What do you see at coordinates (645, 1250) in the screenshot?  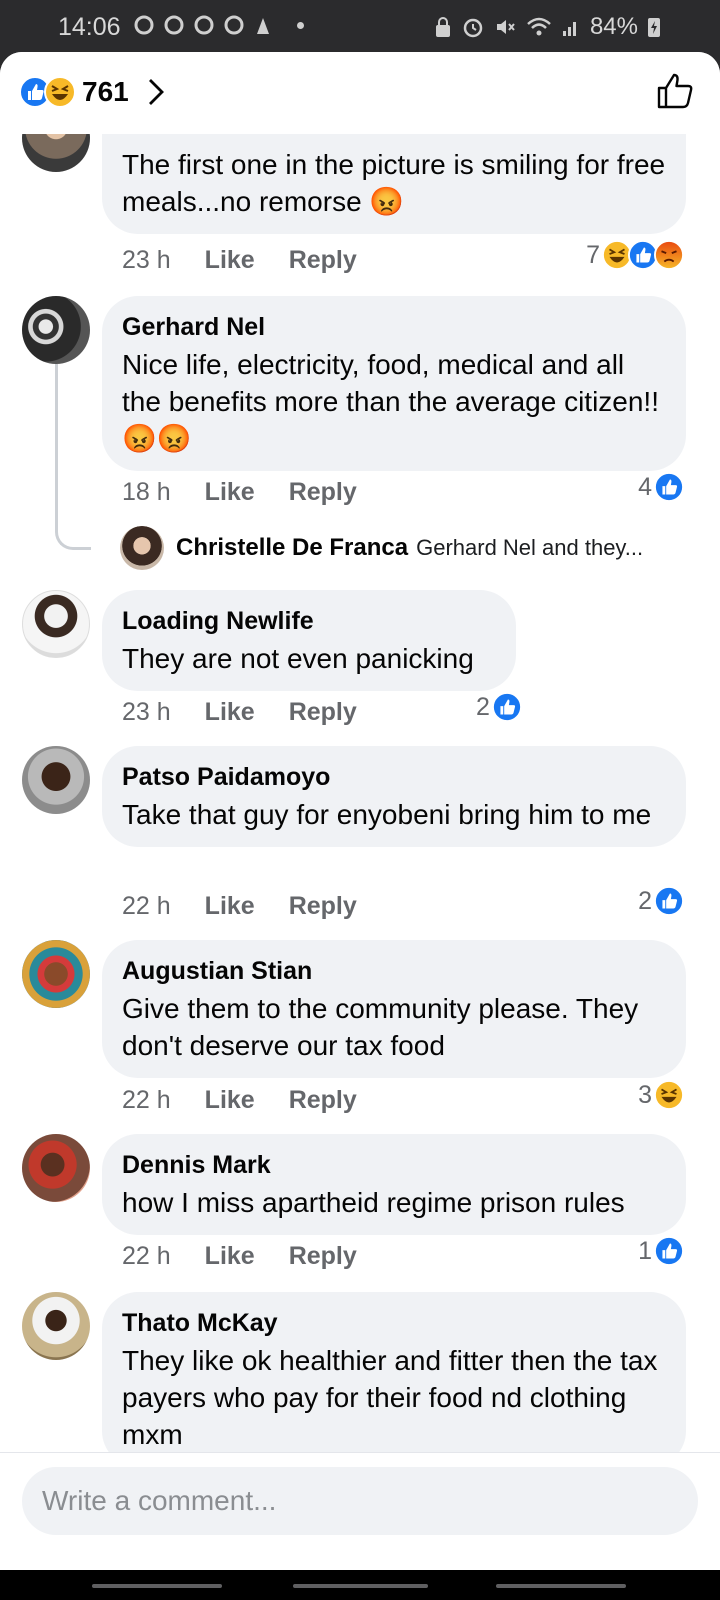 I see `reaction-count: 1` at bounding box center [645, 1250].